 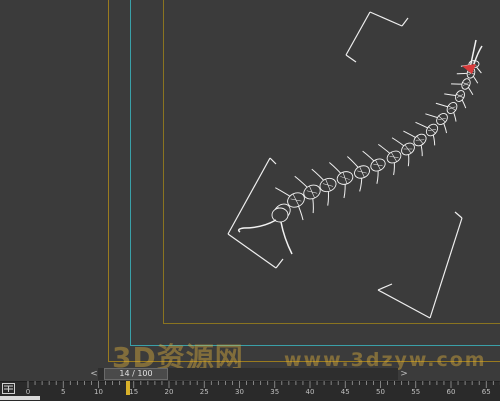 What do you see at coordinates (345, 392) in the screenshot?
I see `ruler-tick-label: 45` at bounding box center [345, 392].